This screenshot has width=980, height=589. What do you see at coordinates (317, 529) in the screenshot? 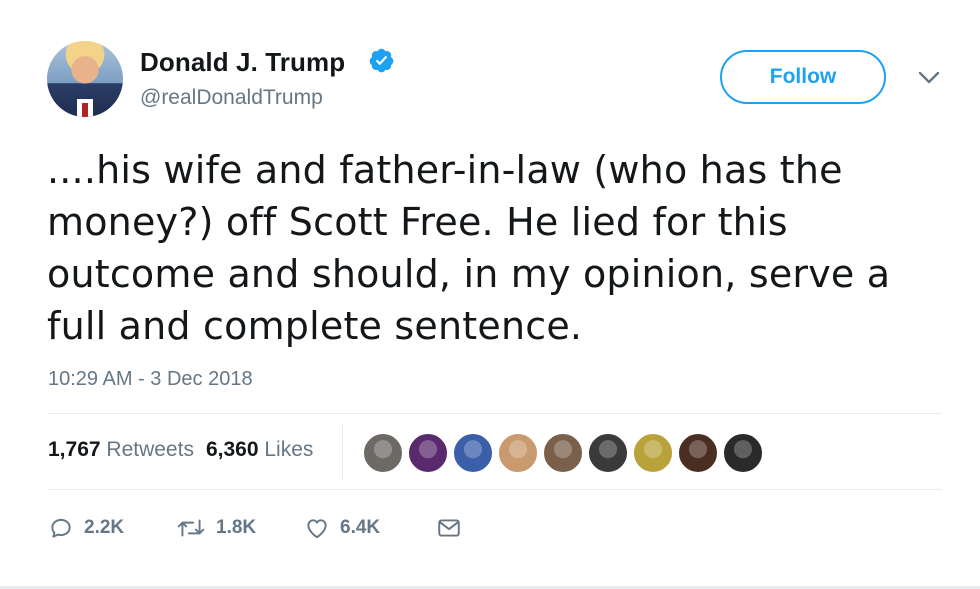
I see `heart-icon` at bounding box center [317, 529].